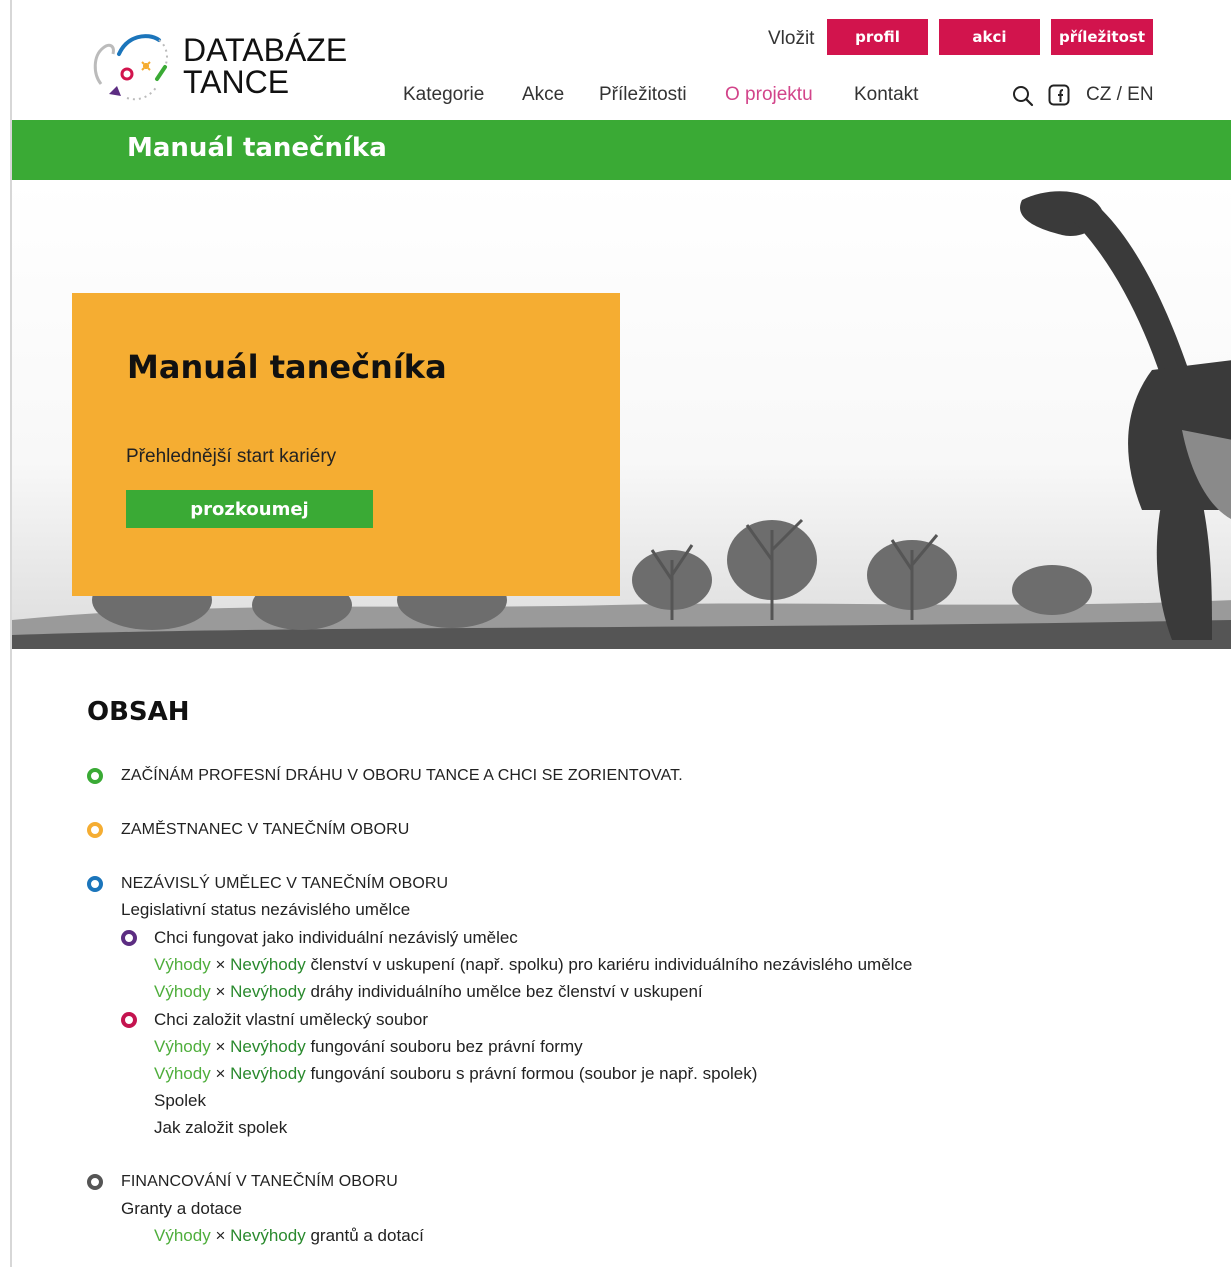 The width and height of the screenshot is (1231, 1267). I want to click on toc-bullet-blue-icon, so click(95, 884).